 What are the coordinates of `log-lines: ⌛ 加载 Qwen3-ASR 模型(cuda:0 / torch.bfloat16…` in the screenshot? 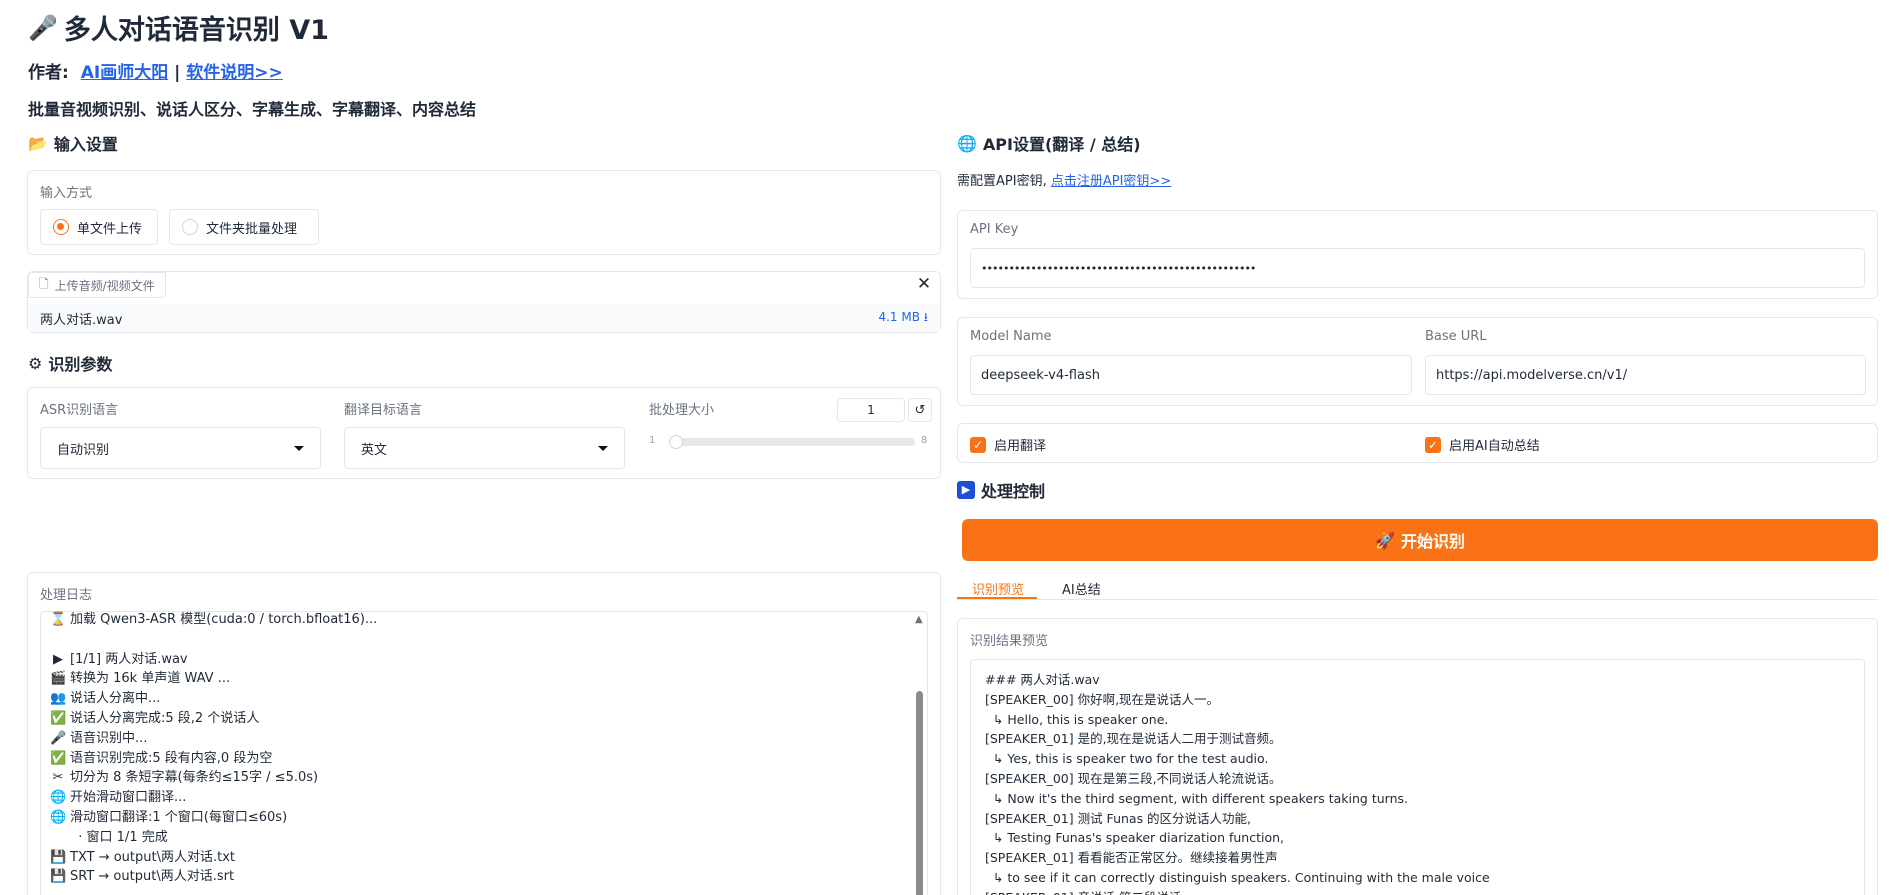 It's located at (480, 752).